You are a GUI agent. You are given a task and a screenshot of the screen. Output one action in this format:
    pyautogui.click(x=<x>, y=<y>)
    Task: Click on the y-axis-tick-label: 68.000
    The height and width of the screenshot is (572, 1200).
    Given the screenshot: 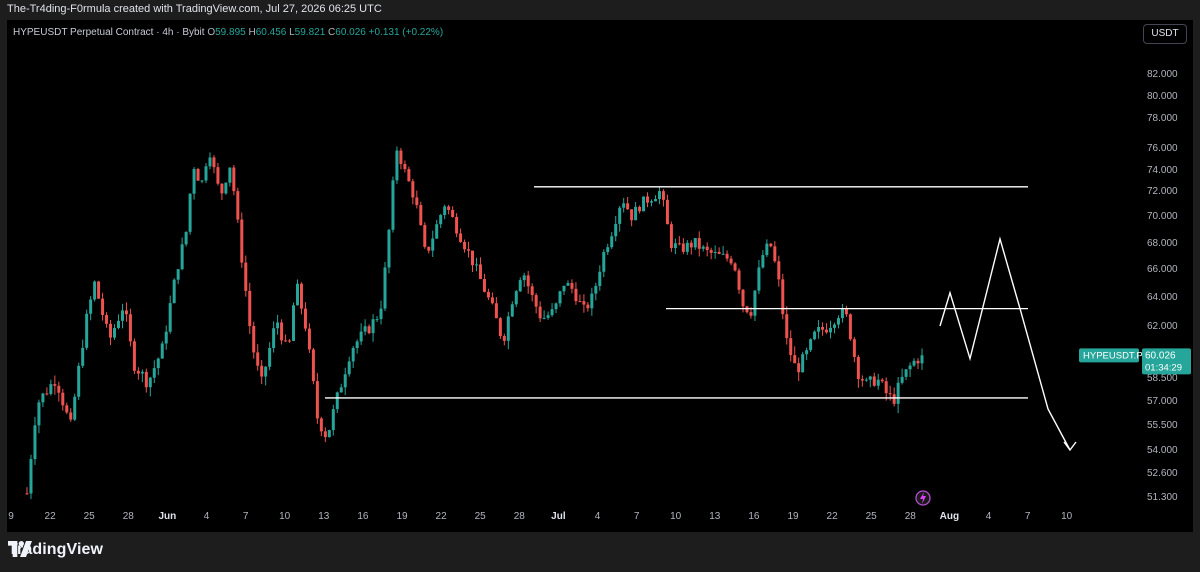 What is the action you would take?
    pyautogui.click(x=1162, y=243)
    